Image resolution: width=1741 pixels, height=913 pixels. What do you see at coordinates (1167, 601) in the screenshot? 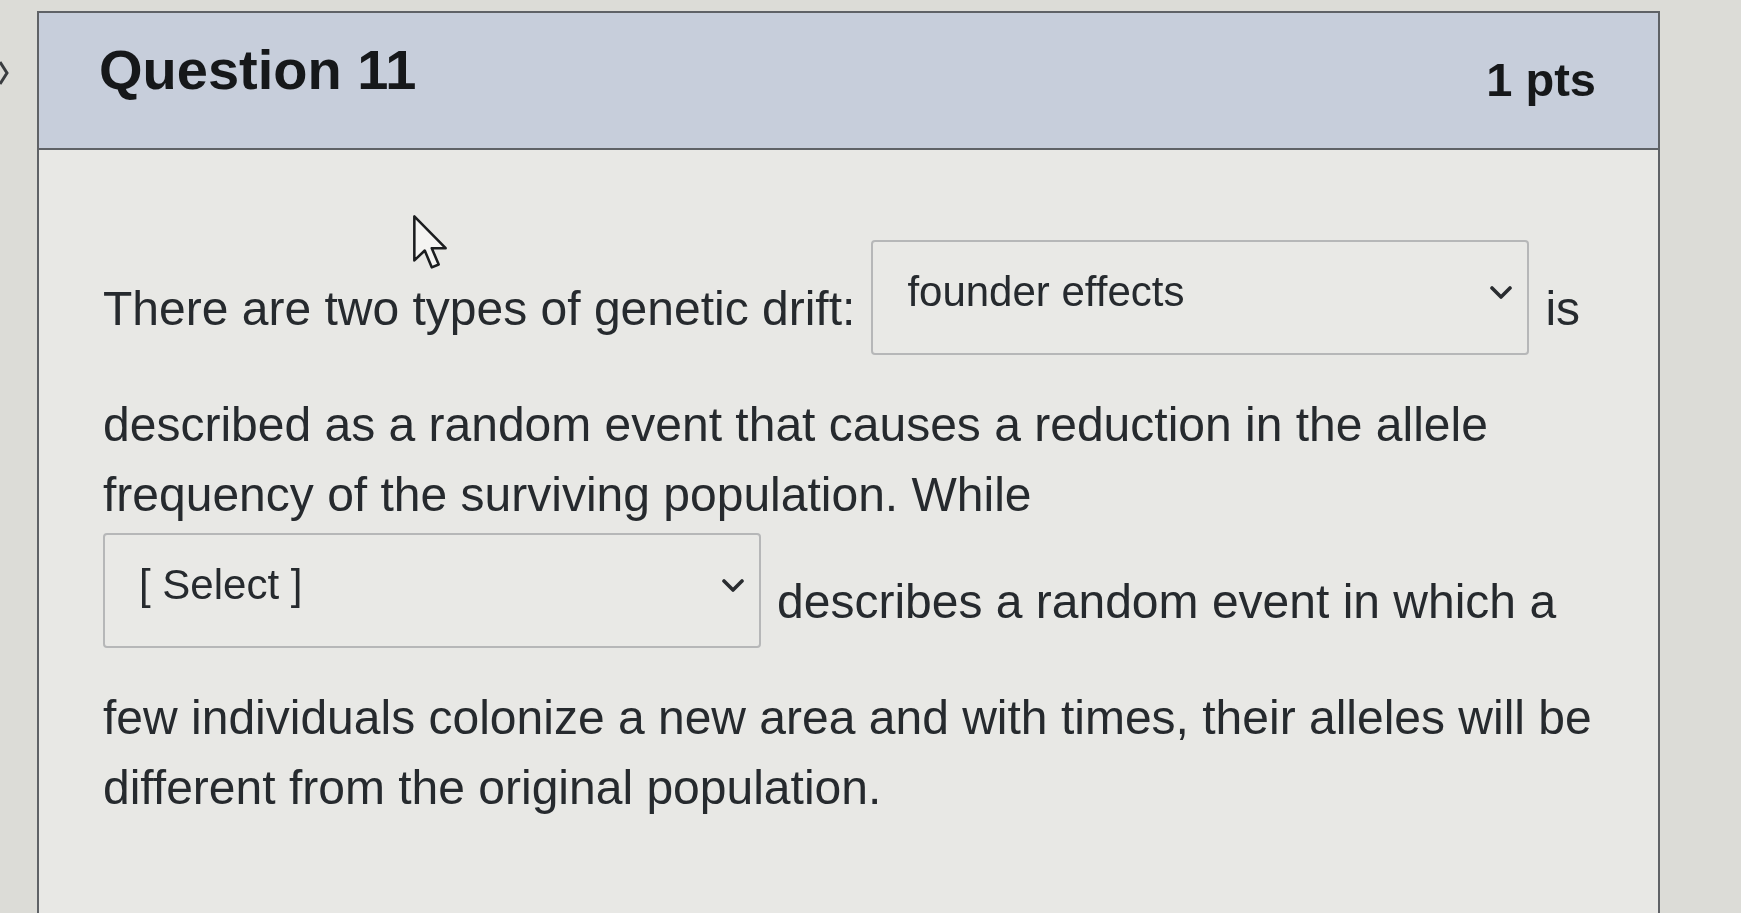
I see `question-text: describes a random event in which a` at bounding box center [1167, 601].